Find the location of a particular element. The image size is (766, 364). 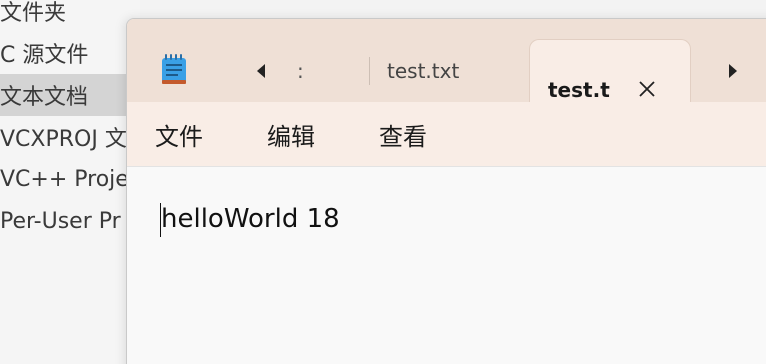

tab-label: : is located at coordinates (300, 71).